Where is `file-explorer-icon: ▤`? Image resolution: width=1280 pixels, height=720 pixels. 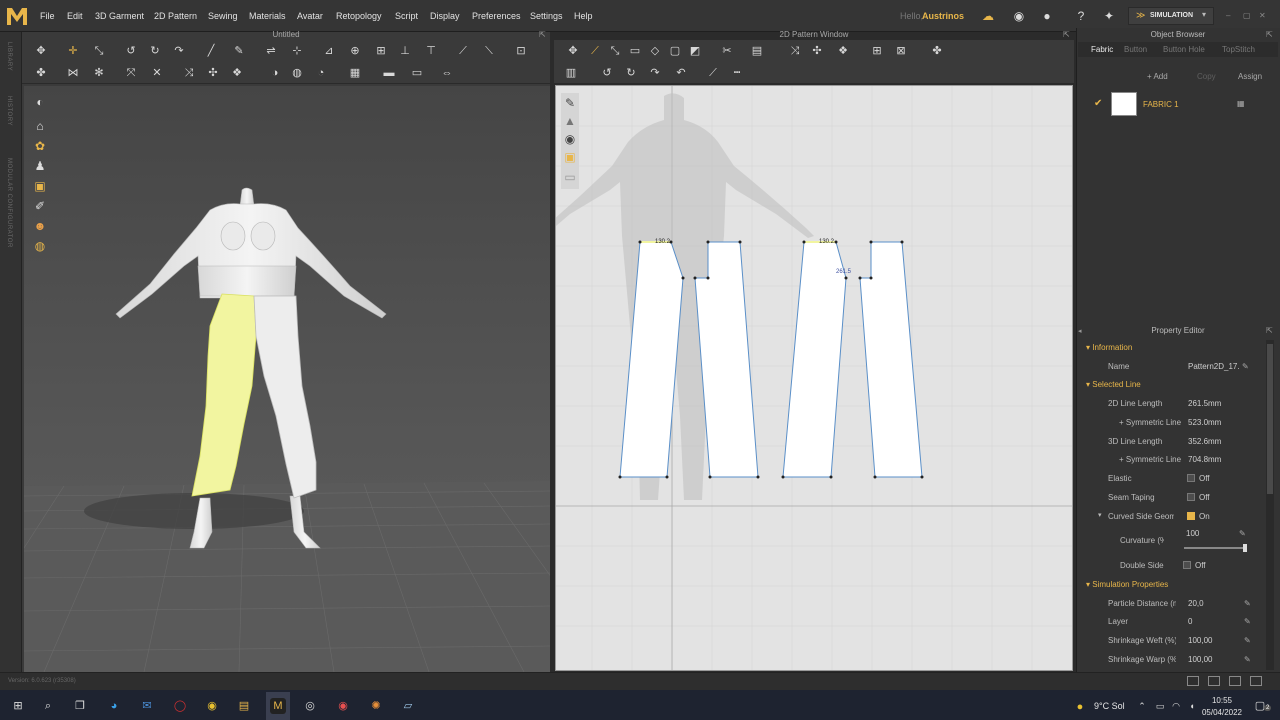 file-explorer-icon: ▤ is located at coordinates (244, 706).